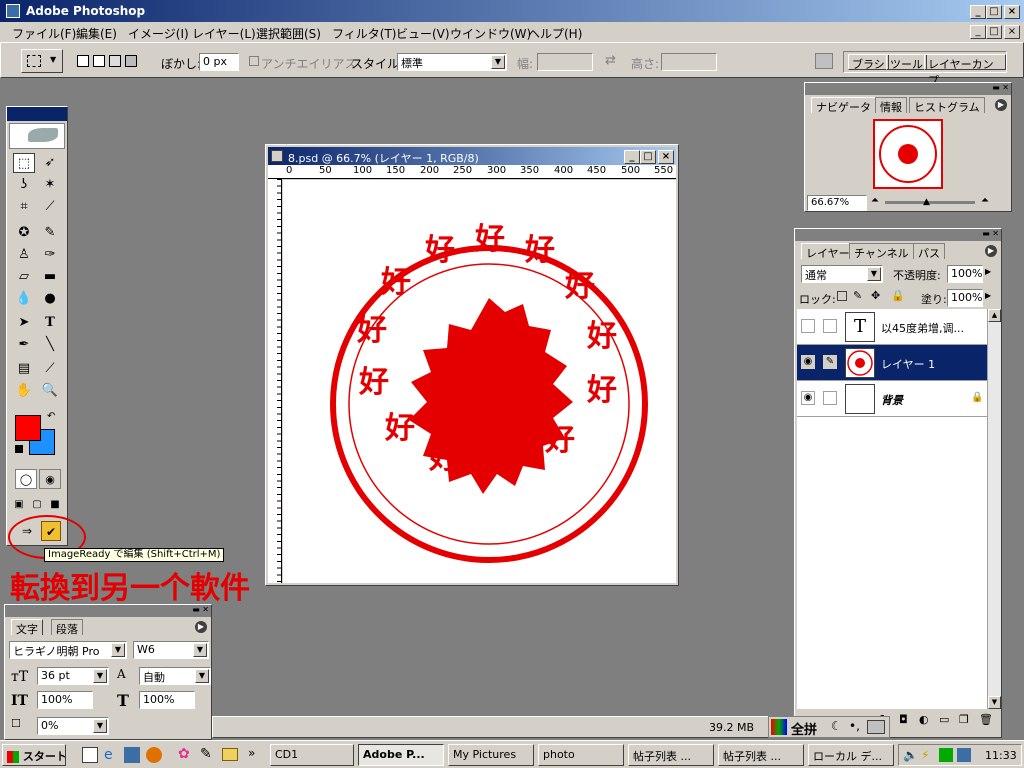  I want to click on palette-well-tab-tool: ツール, so click(906, 62).